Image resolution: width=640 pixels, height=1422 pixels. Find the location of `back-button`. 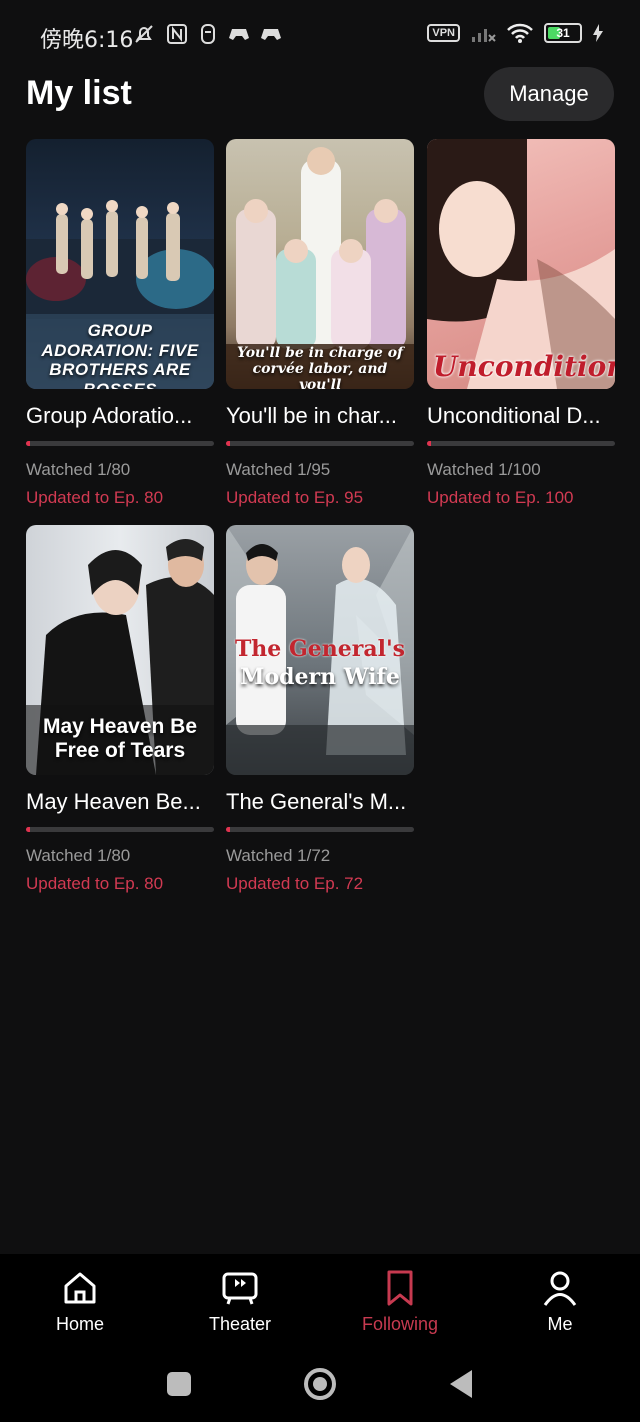

back-button is located at coordinates (461, 1384).